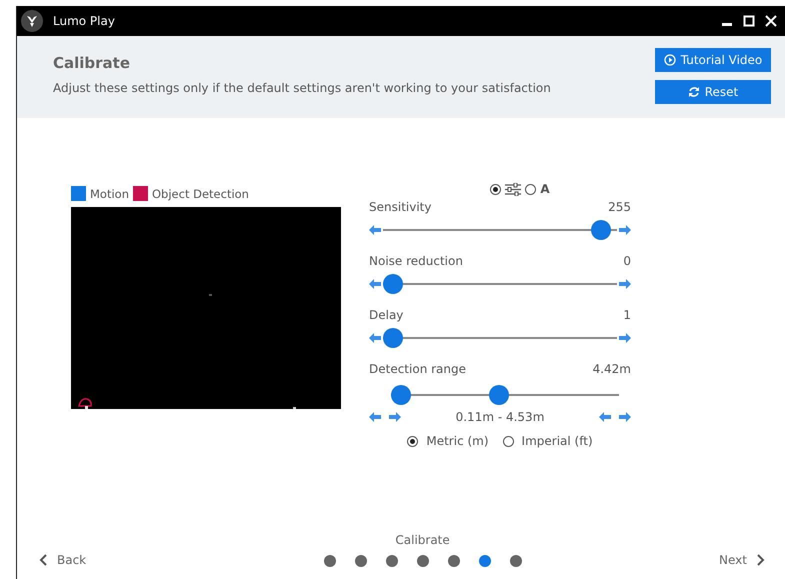 The image size is (785, 579). I want to click on step-title: Calibrate, so click(422, 540).